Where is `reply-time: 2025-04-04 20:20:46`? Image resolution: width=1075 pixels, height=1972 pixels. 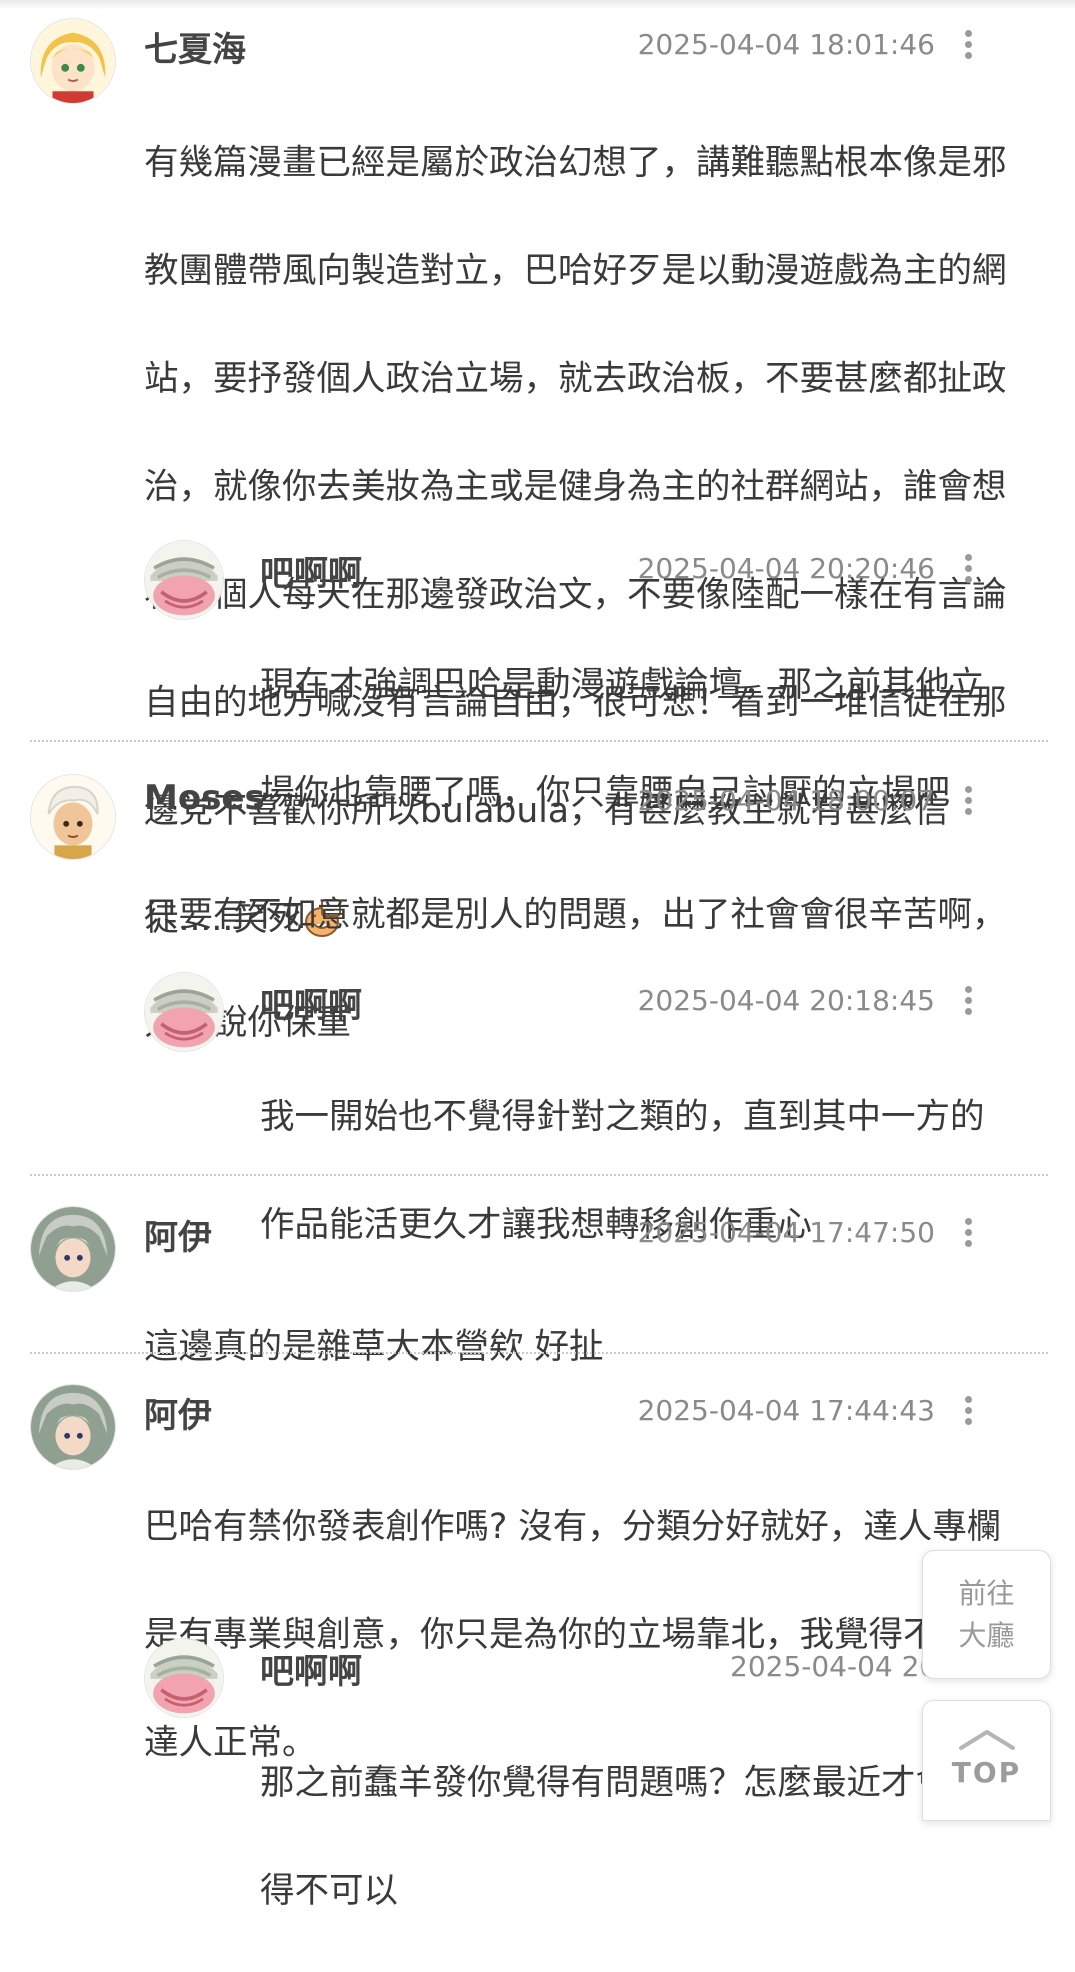
reply-time: 2025-04-04 20:20:46 is located at coordinates (786, 568).